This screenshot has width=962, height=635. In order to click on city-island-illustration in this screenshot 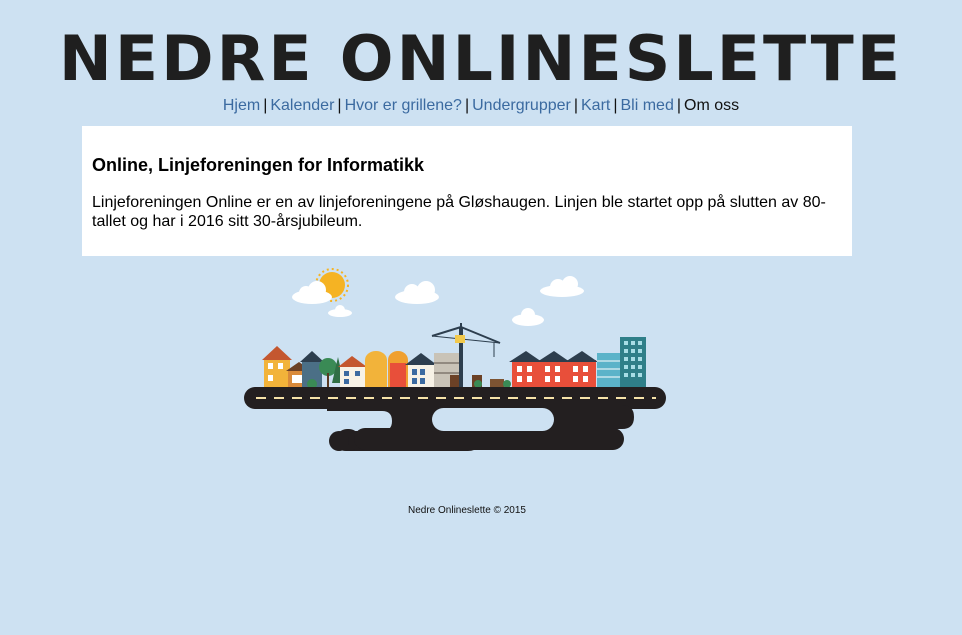, I will do `click(456, 361)`.